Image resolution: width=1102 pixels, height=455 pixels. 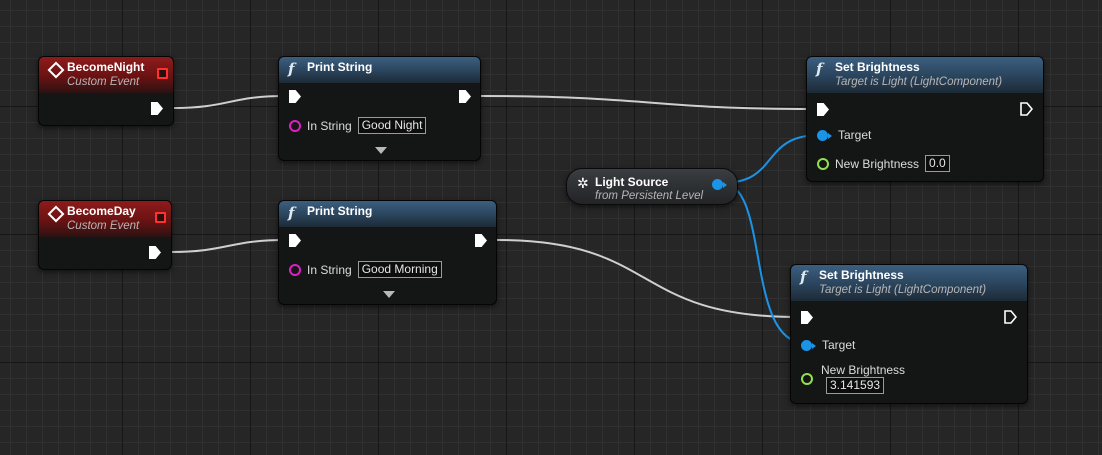 I want to click on print-string-node-night: f Print String In String Good Night, so click(x=379, y=108).